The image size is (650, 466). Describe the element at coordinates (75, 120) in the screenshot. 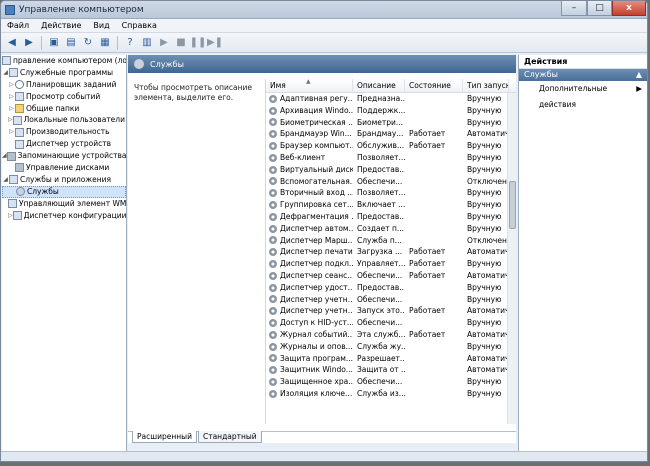

I see `tree-item-label: Локальные пользователи и` at that location.